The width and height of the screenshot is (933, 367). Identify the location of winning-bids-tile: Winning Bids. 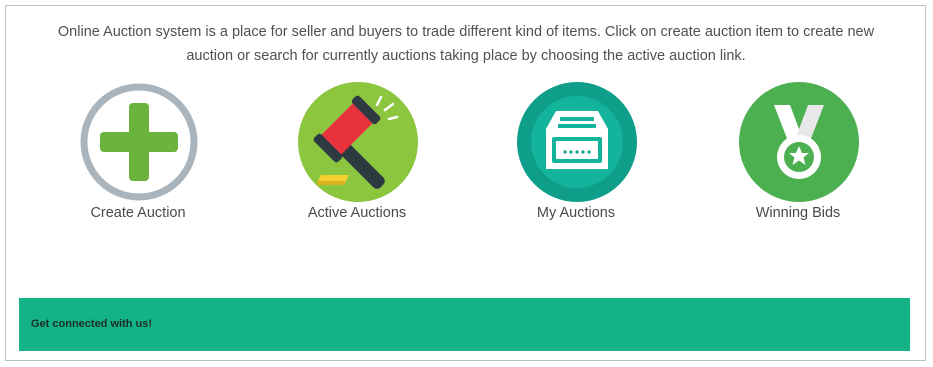
(798, 156).